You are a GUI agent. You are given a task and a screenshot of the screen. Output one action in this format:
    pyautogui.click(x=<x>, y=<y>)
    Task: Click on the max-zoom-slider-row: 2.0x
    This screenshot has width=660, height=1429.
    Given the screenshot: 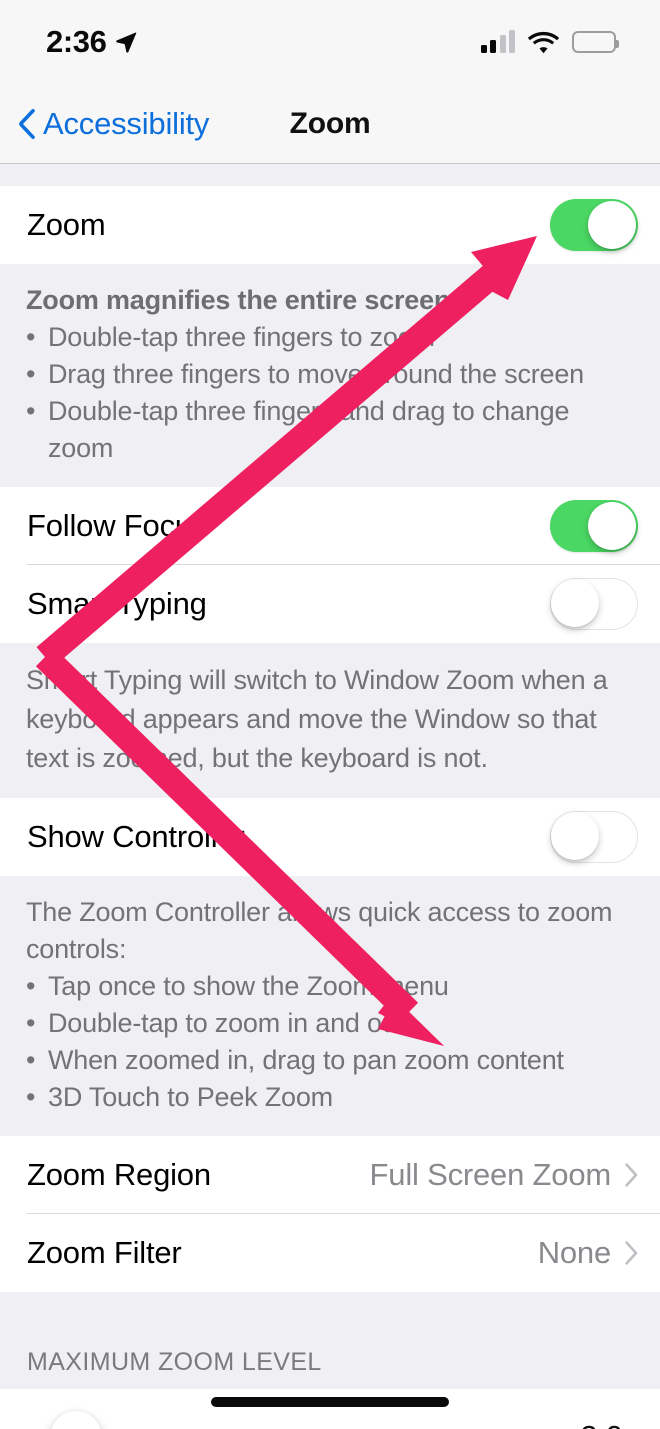 What is the action you would take?
    pyautogui.click(x=330, y=1409)
    